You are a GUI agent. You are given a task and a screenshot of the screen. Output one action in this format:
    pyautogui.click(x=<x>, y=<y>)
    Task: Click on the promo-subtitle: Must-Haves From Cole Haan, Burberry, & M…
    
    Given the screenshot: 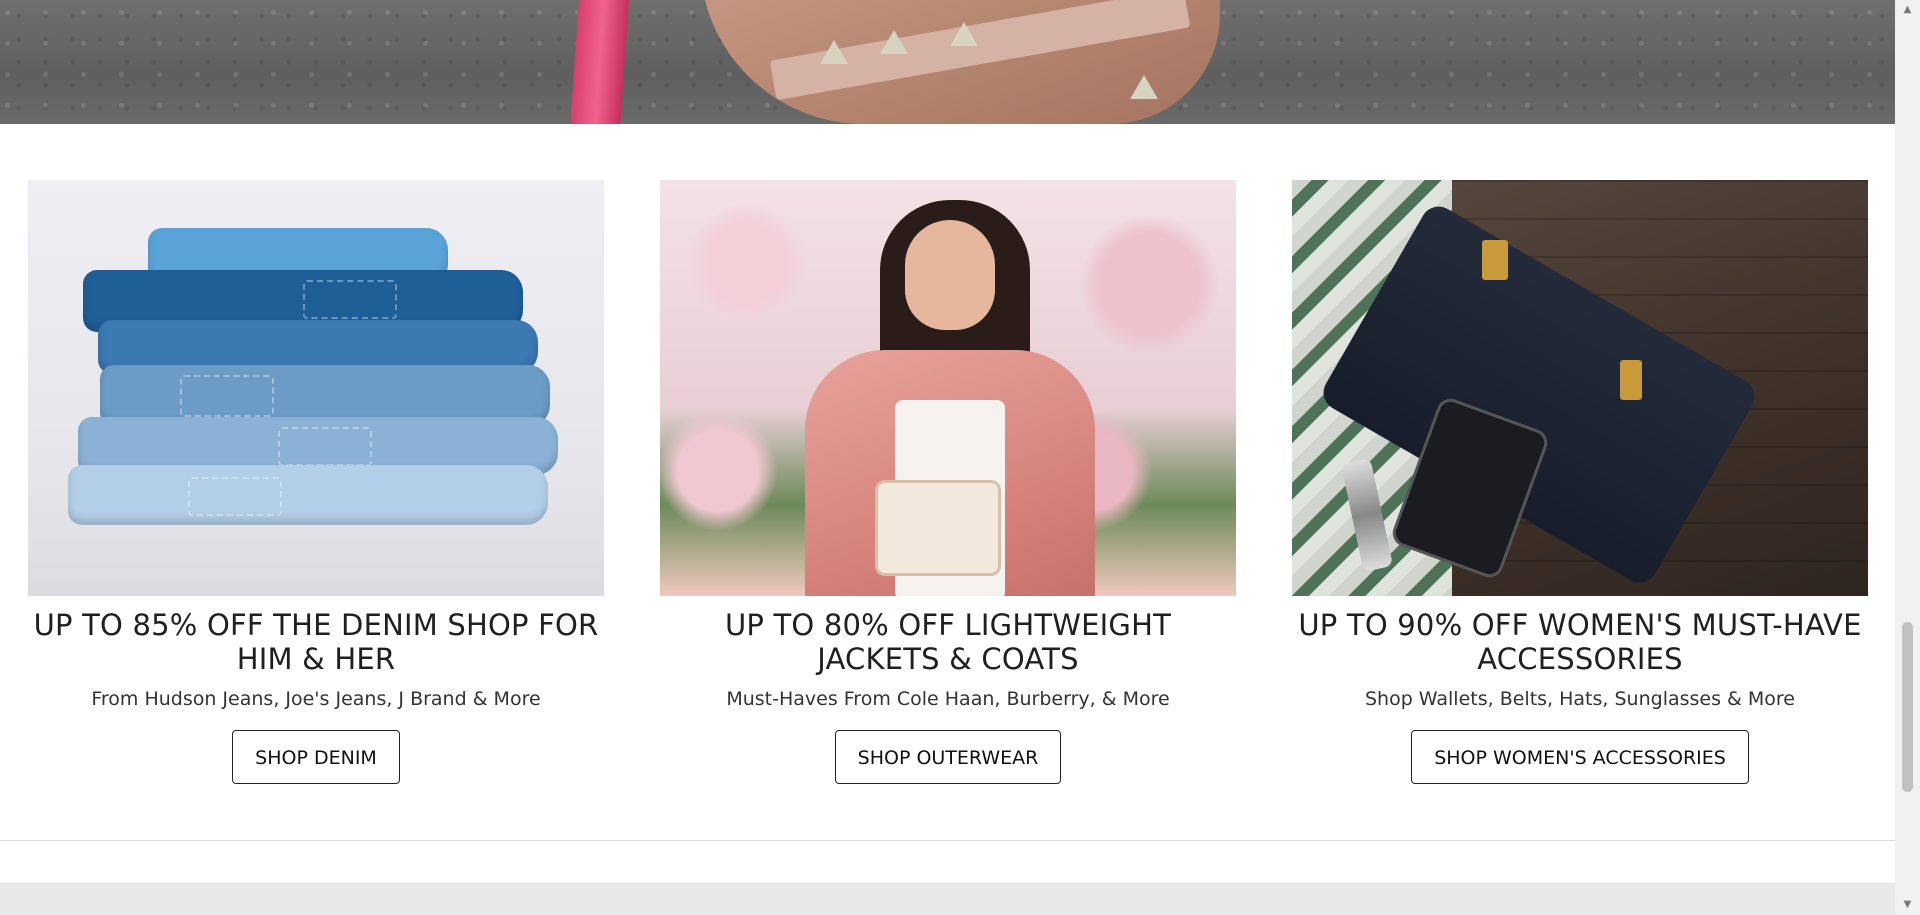 What is the action you would take?
    pyautogui.click(x=948, y=699)
    